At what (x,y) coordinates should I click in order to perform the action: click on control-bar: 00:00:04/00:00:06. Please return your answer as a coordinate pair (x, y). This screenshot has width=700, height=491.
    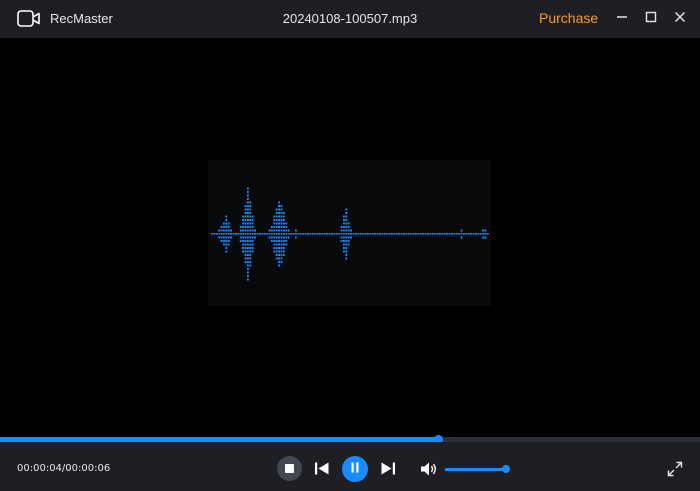
    Looking at the image, I should click on (350, 466).